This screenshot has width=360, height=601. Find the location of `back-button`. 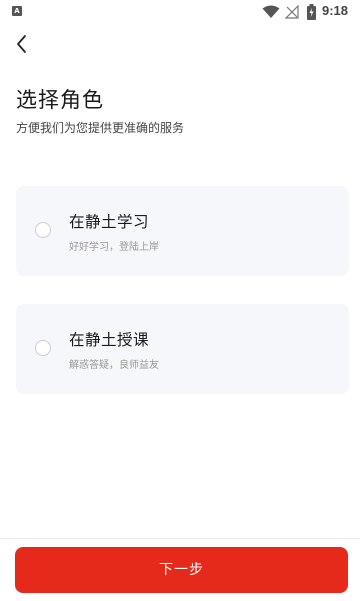

back-button is located at coordinates (22, 44).